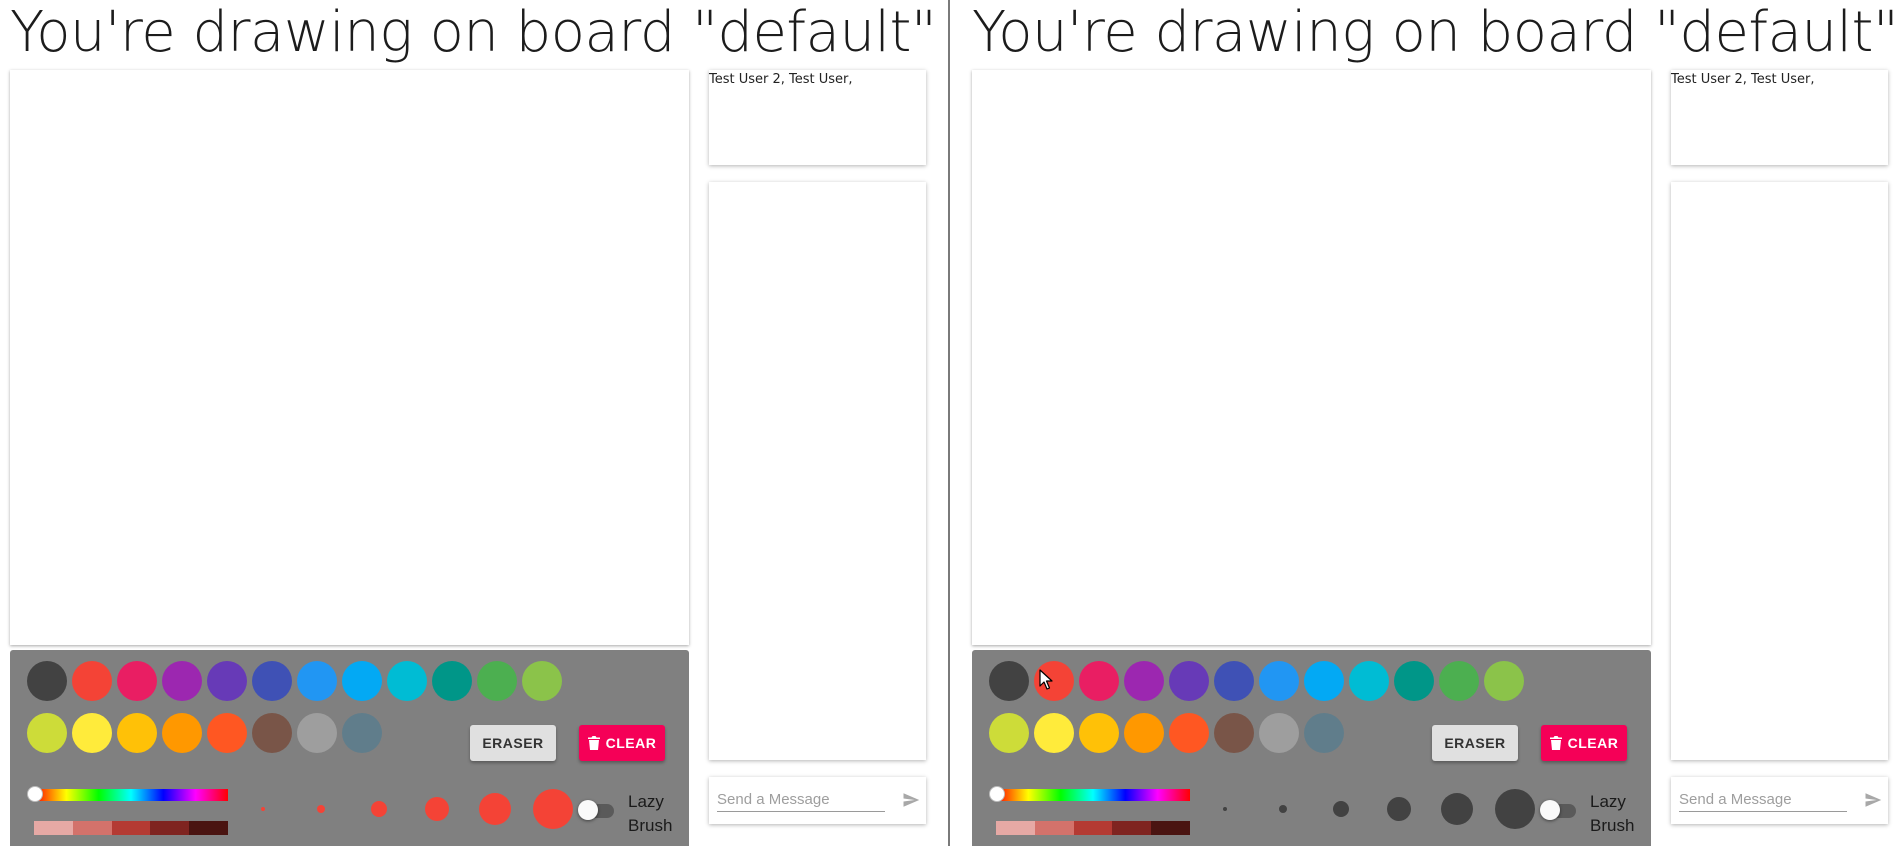  I want to click on mouse-pointer-icon, so click(1046, 679).